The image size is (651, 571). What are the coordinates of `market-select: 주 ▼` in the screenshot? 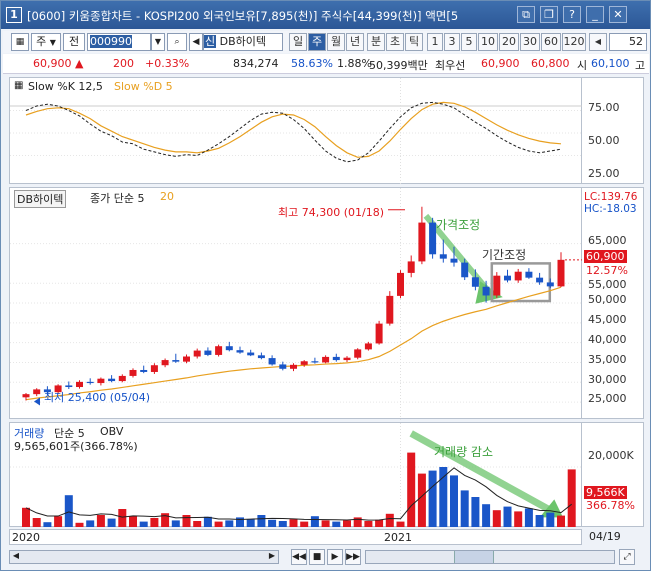 It's located at (46, 42).